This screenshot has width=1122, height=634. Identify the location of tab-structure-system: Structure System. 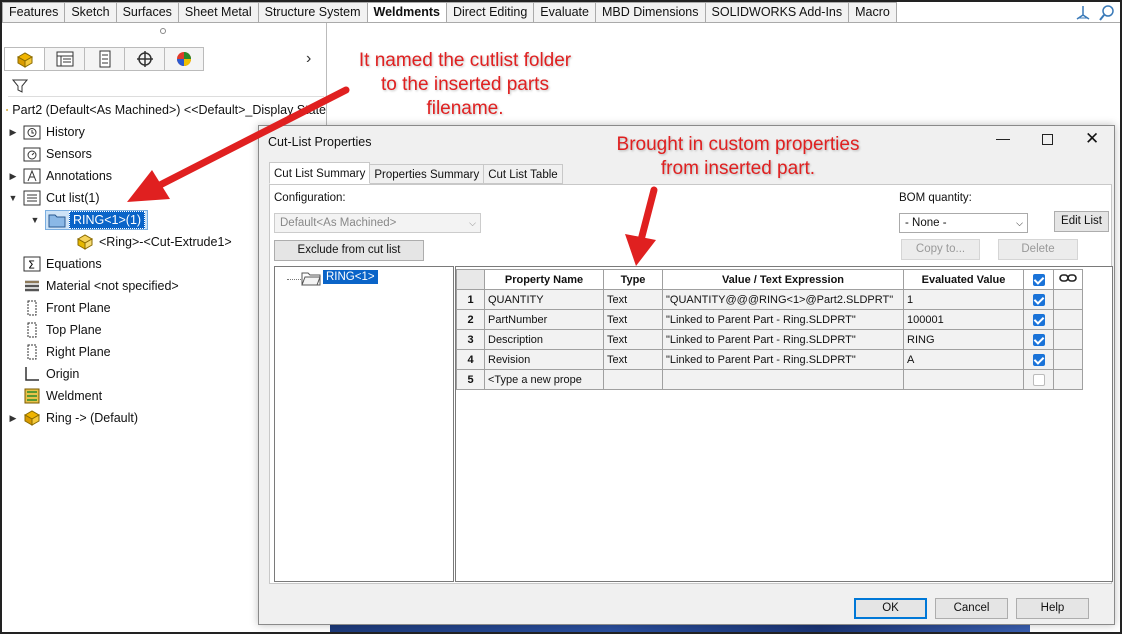
(313, 12).